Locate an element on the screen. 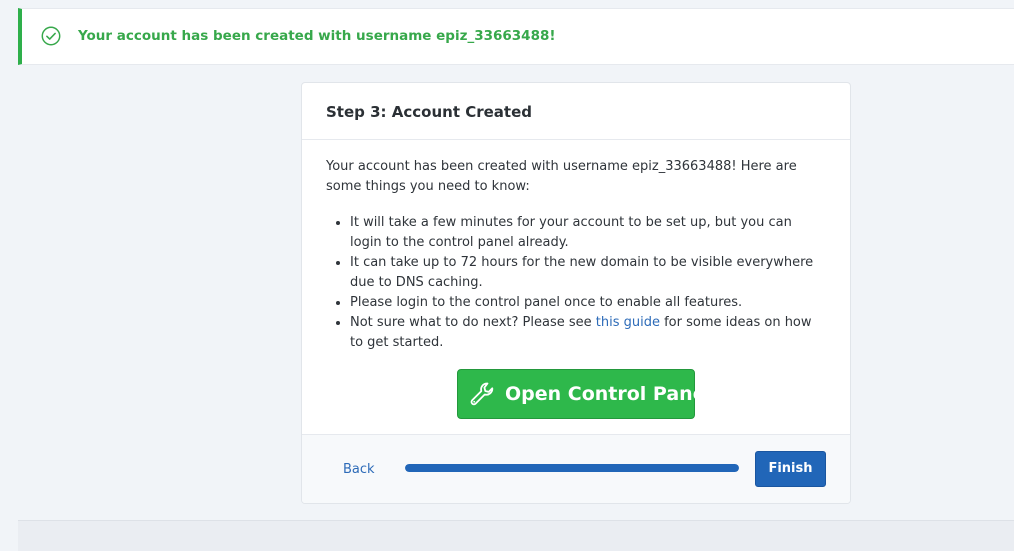 The image size is (1014, 551). card-header: Step 3: Account Created is located at coordinates (576, 111).